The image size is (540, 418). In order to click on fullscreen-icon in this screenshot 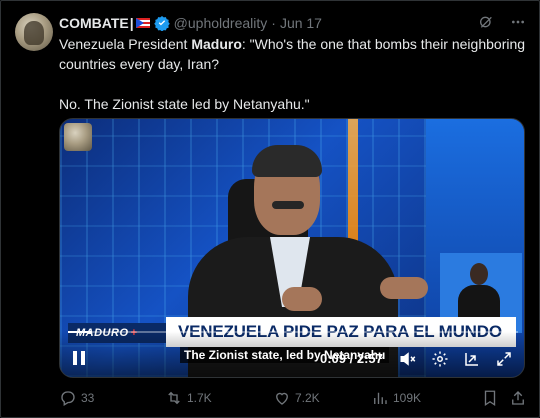, I will do `click(504, 359)`.